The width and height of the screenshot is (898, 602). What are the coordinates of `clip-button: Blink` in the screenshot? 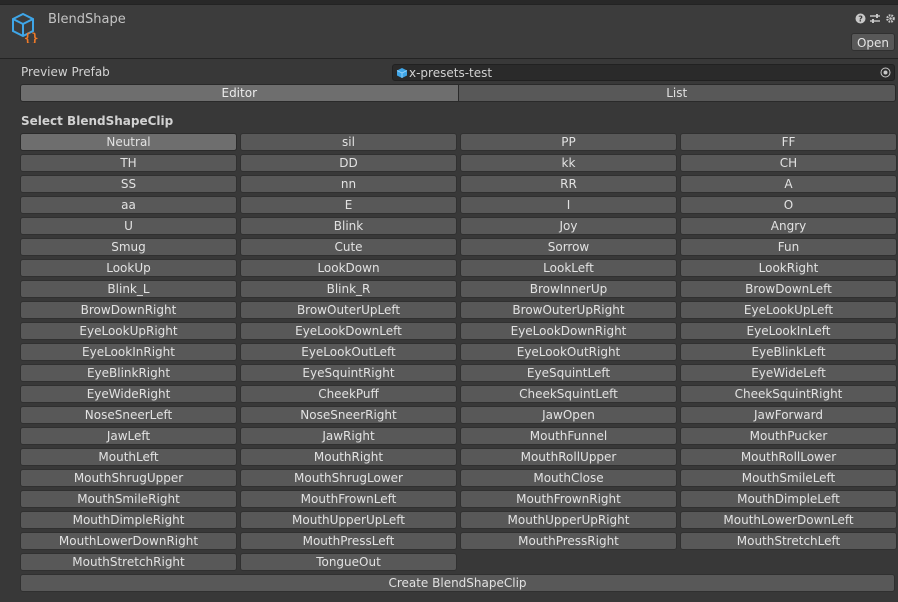 It's located at (348, 226).